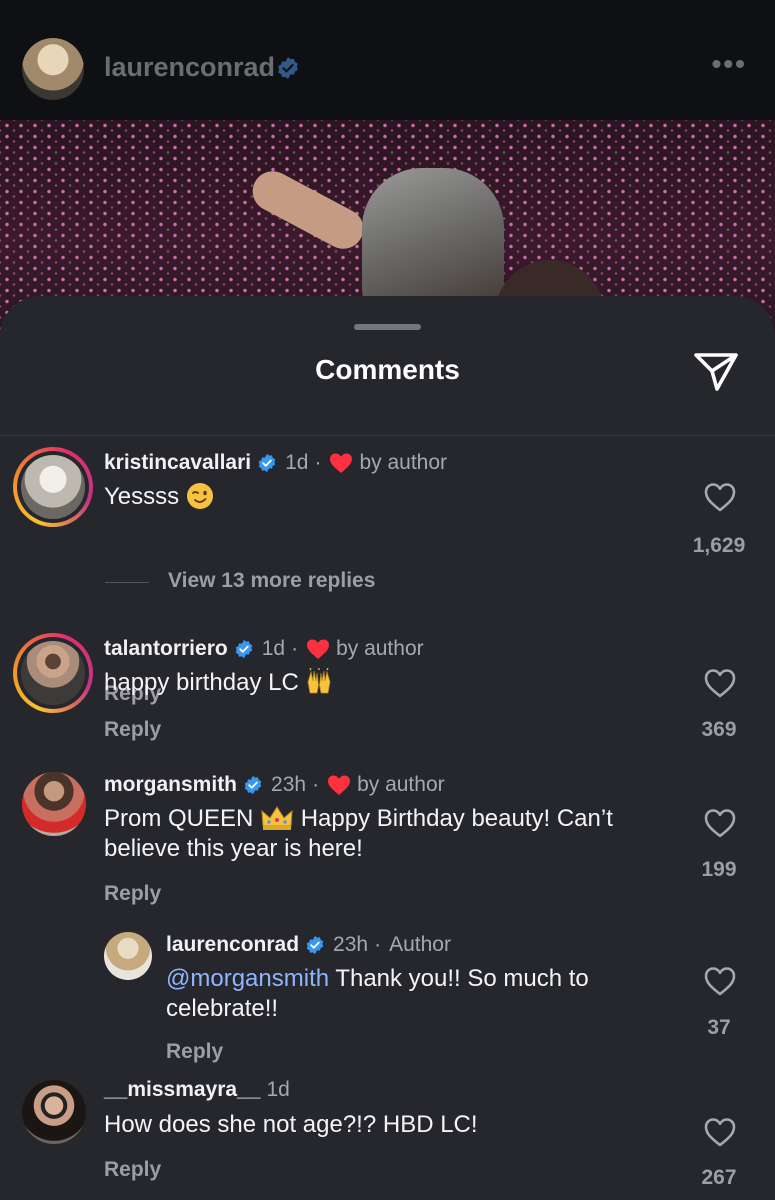 The image size is (775, 1200). I want to click on comment-meta: kristincavallari 1d · by author, so click(275, 463).